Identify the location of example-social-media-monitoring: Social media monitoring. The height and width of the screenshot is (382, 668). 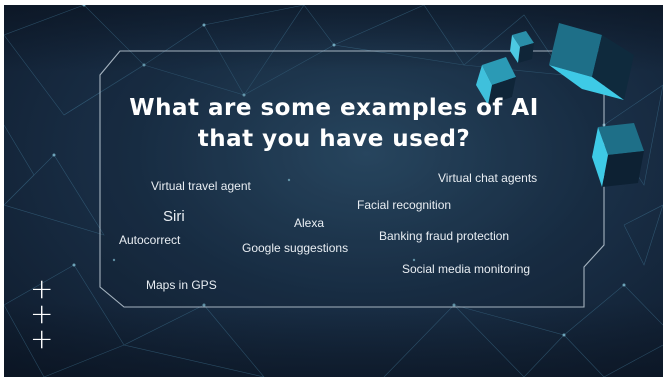
(466, 269).